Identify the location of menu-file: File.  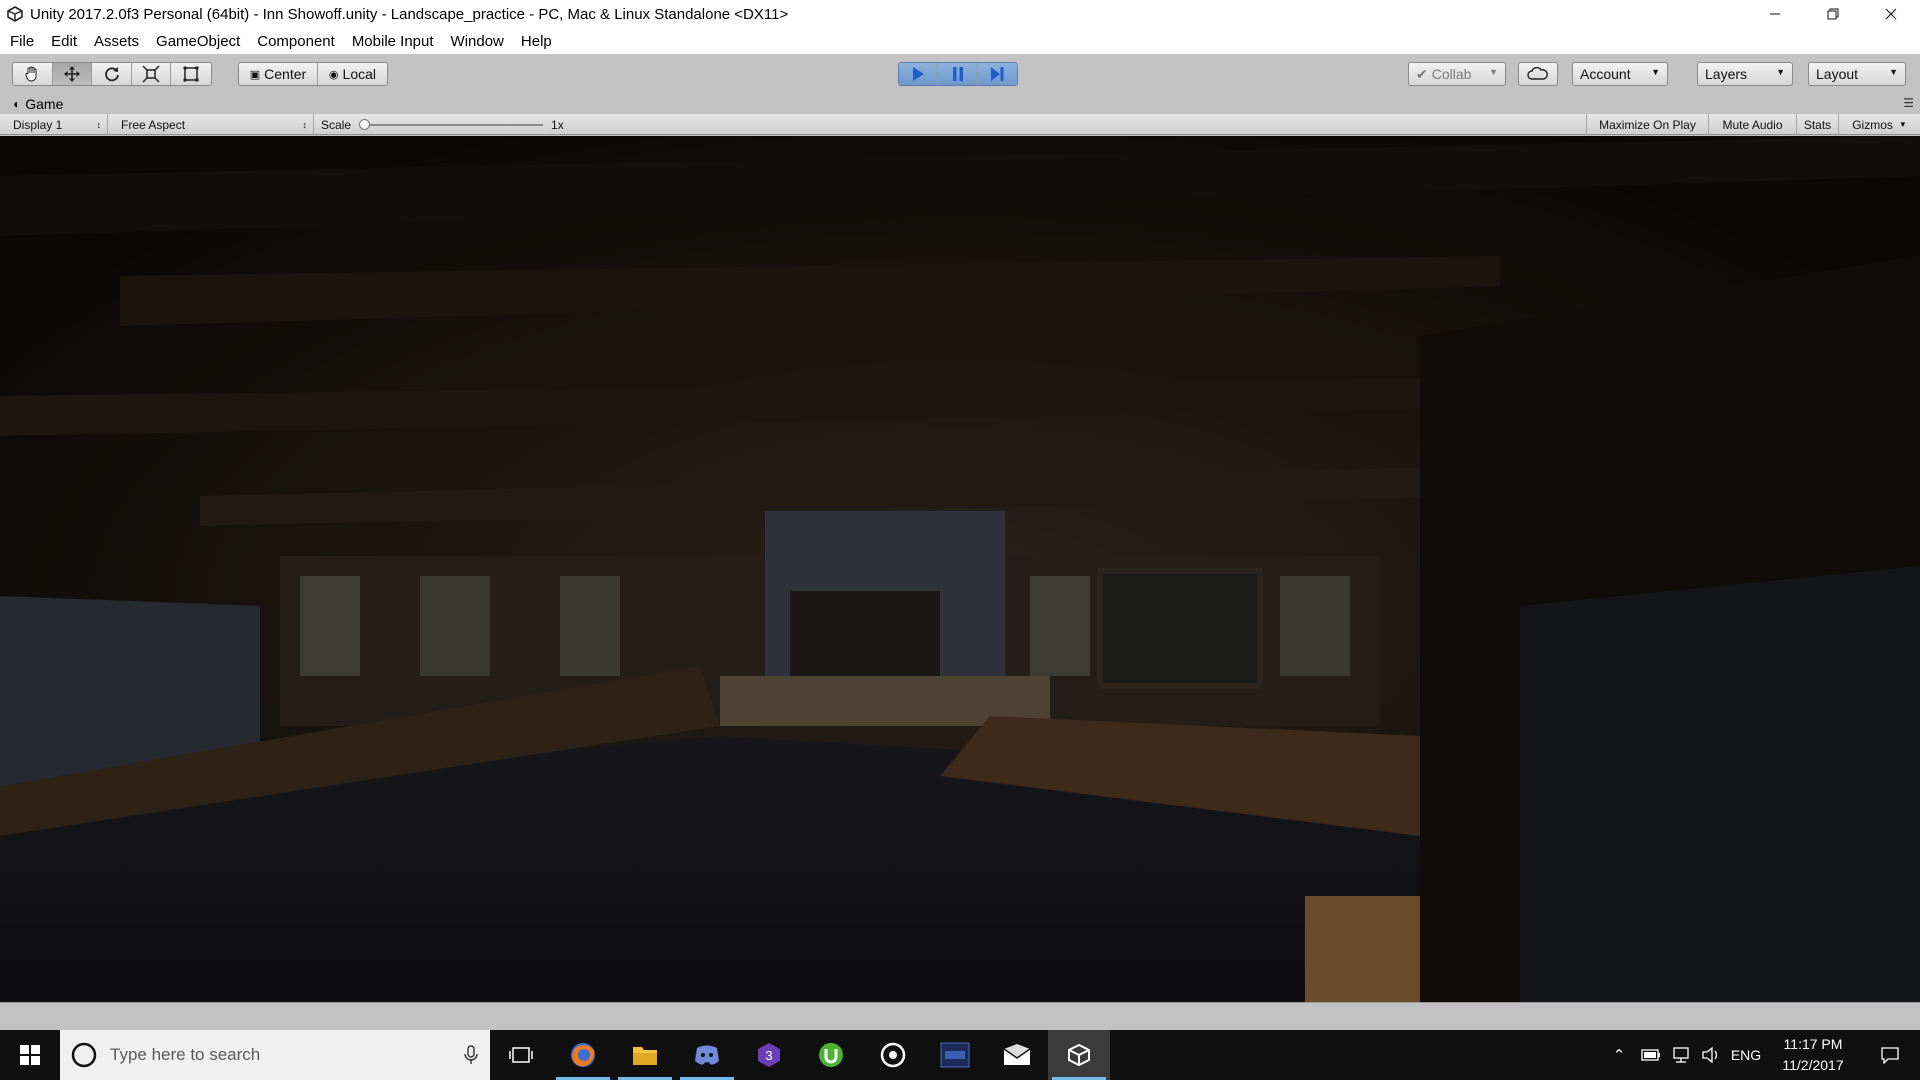
(22, 41).